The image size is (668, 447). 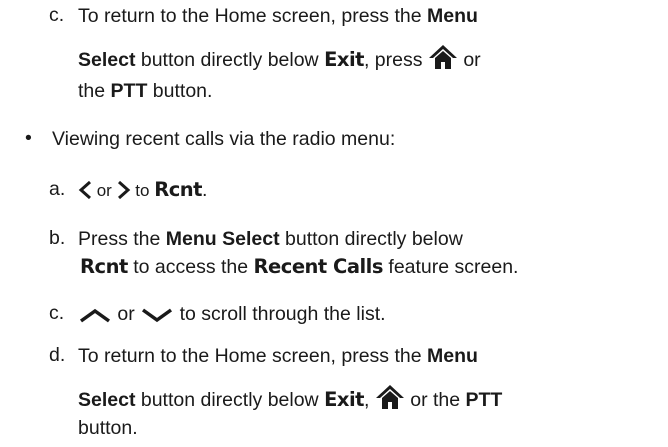 I want to click on step-c-line: or to scroll through the list., so click(x=232, y=316).